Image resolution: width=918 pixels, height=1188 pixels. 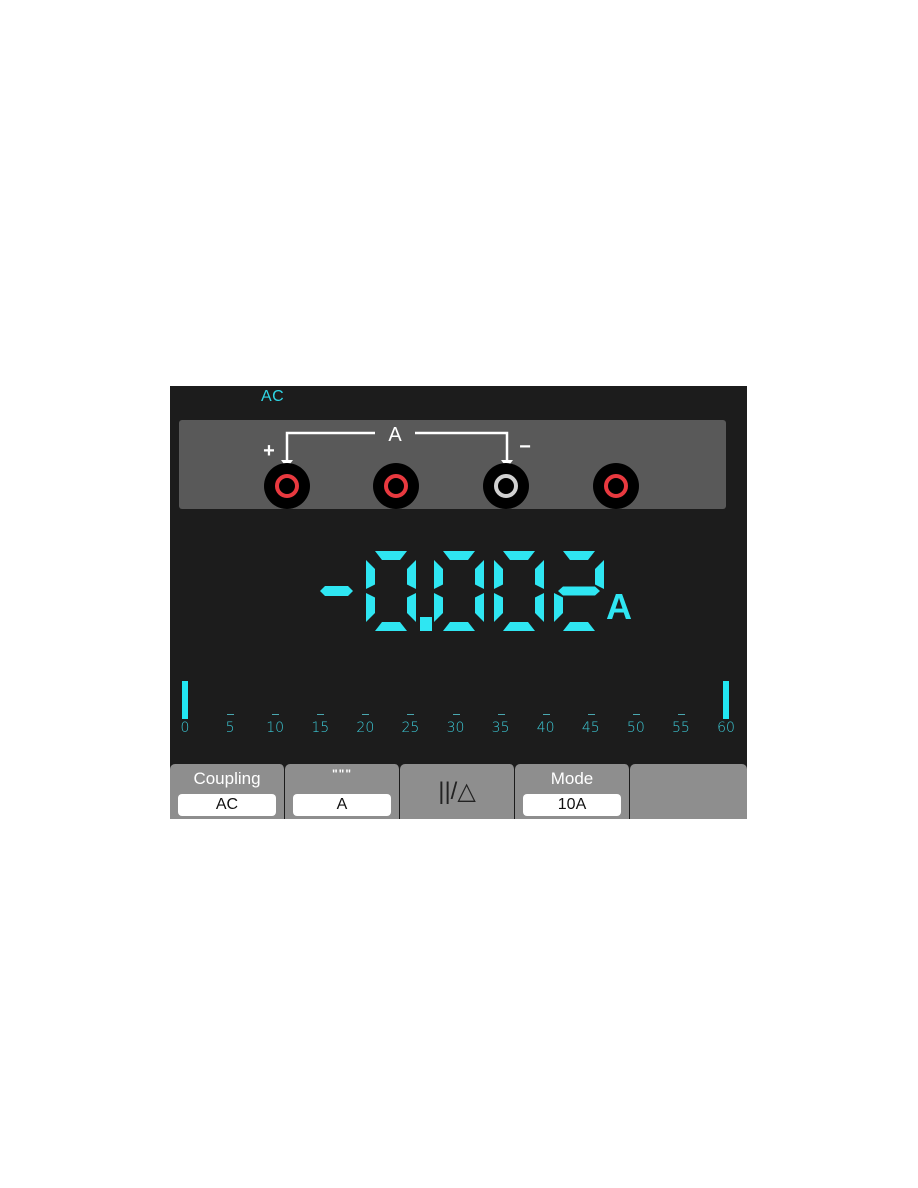 I want to click on bargraph-end-marker, so click(x=726, y=700).